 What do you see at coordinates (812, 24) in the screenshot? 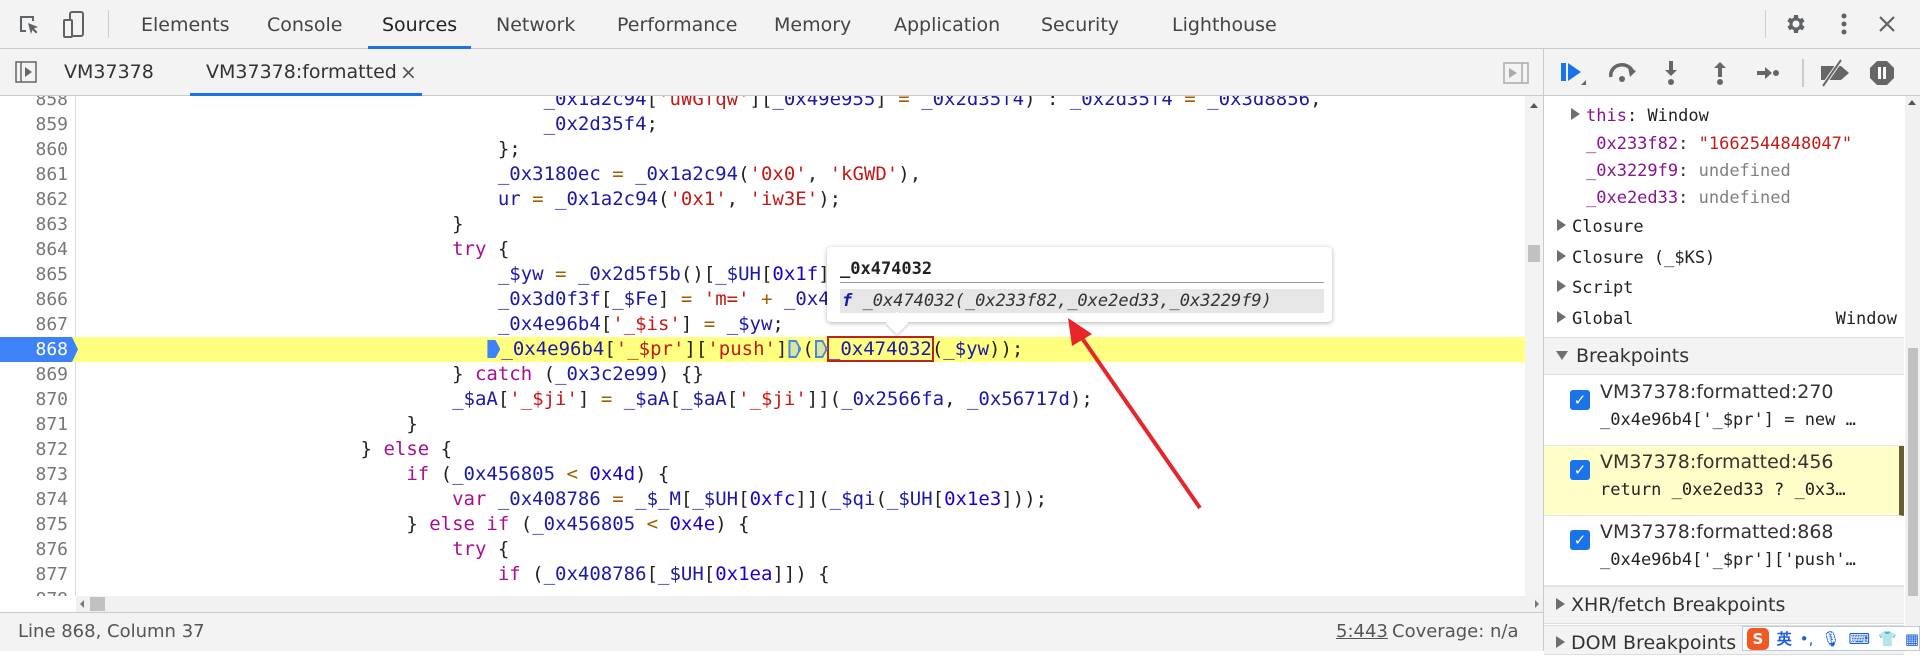
I see `tab-memory: Memory` at bounding box center [812, 24].